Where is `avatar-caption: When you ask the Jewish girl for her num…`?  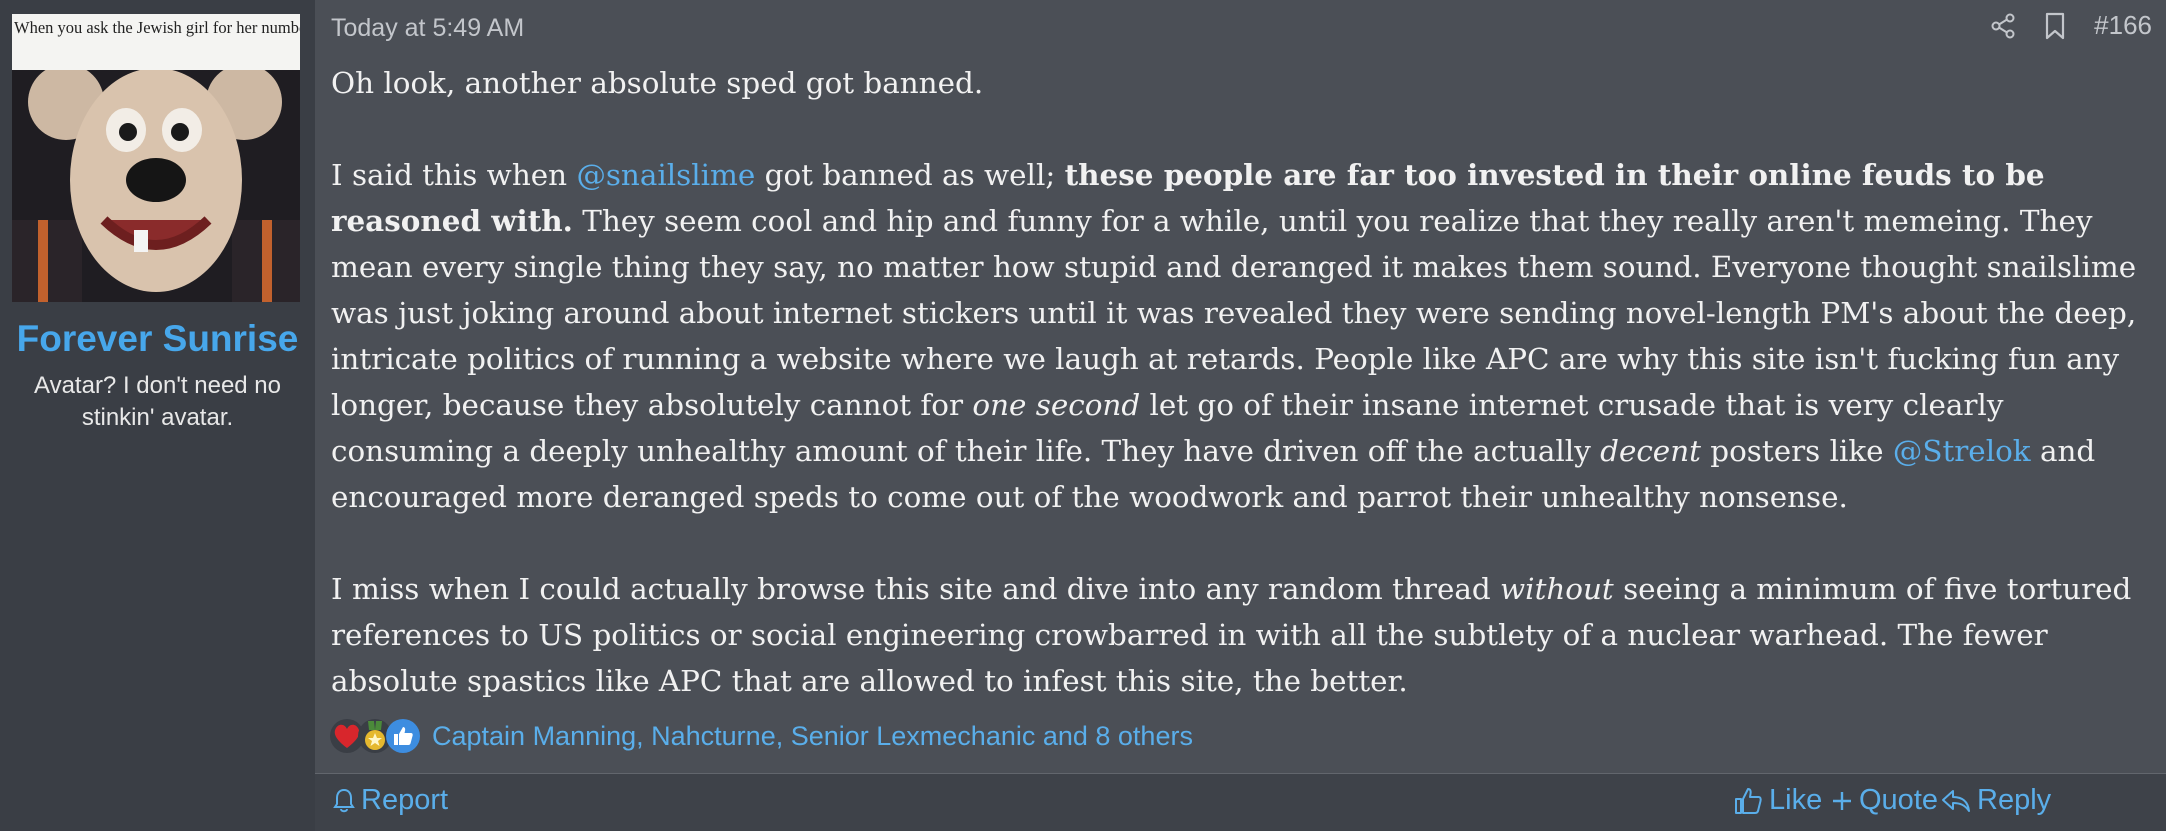
avatar-caption: When you ask the Jewish girl for her num… is located at coordinates (156, 42).